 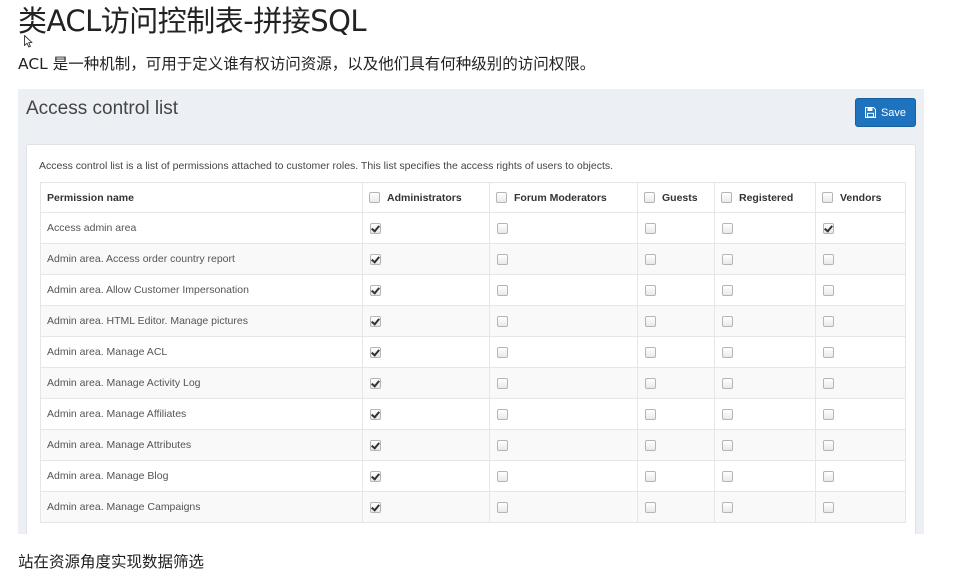 What do you see at coordinates (201, 321) in the screenshot?
I see `permission-name: Admin area. HTML Editor. Manage pictures` at bounding box center [201, 321].